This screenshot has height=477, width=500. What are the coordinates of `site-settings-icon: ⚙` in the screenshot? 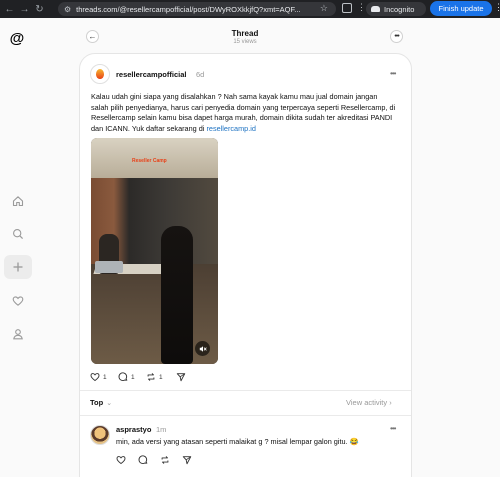 It's located at (67, 9).